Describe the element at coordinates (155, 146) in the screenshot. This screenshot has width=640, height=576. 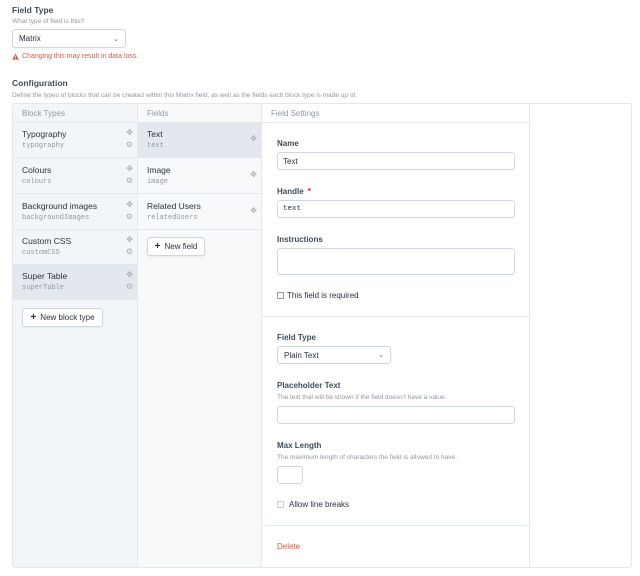
I see `field-handle: text` at that location.